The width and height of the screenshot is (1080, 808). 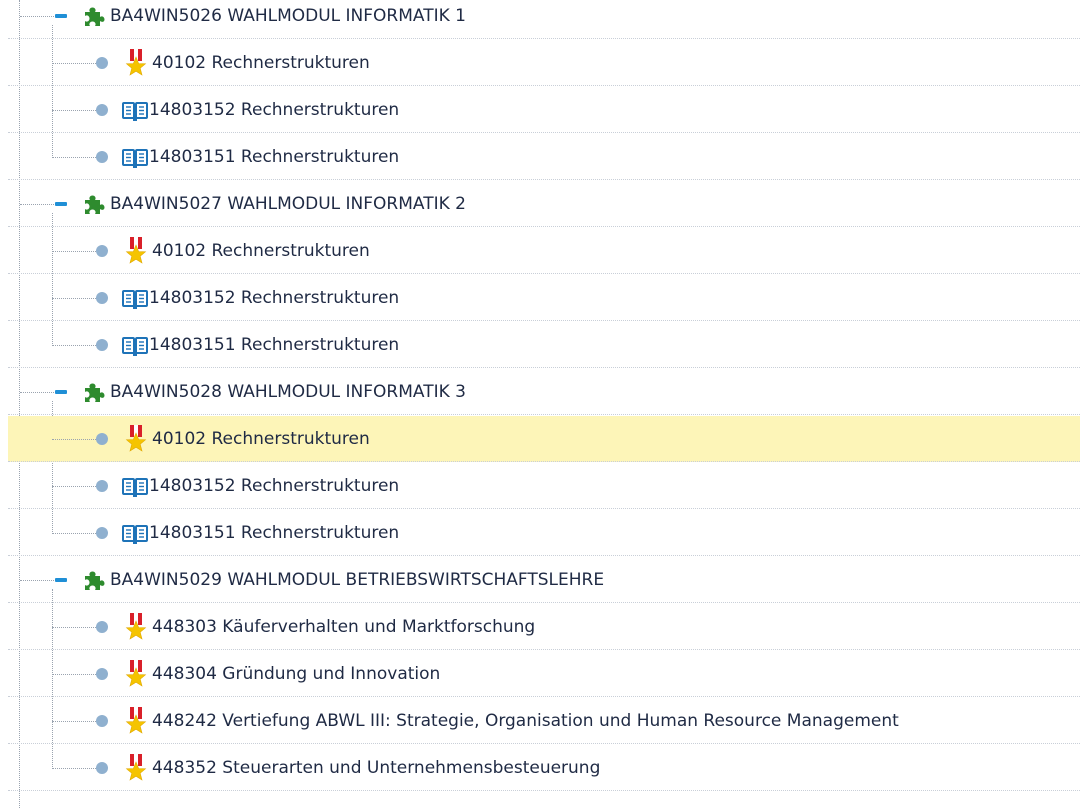 What do you see at coordinates (544, 674) in the screenshot?
I see `item-row: 448304 Gründung und Innovation` at bounding box center [544, 674].